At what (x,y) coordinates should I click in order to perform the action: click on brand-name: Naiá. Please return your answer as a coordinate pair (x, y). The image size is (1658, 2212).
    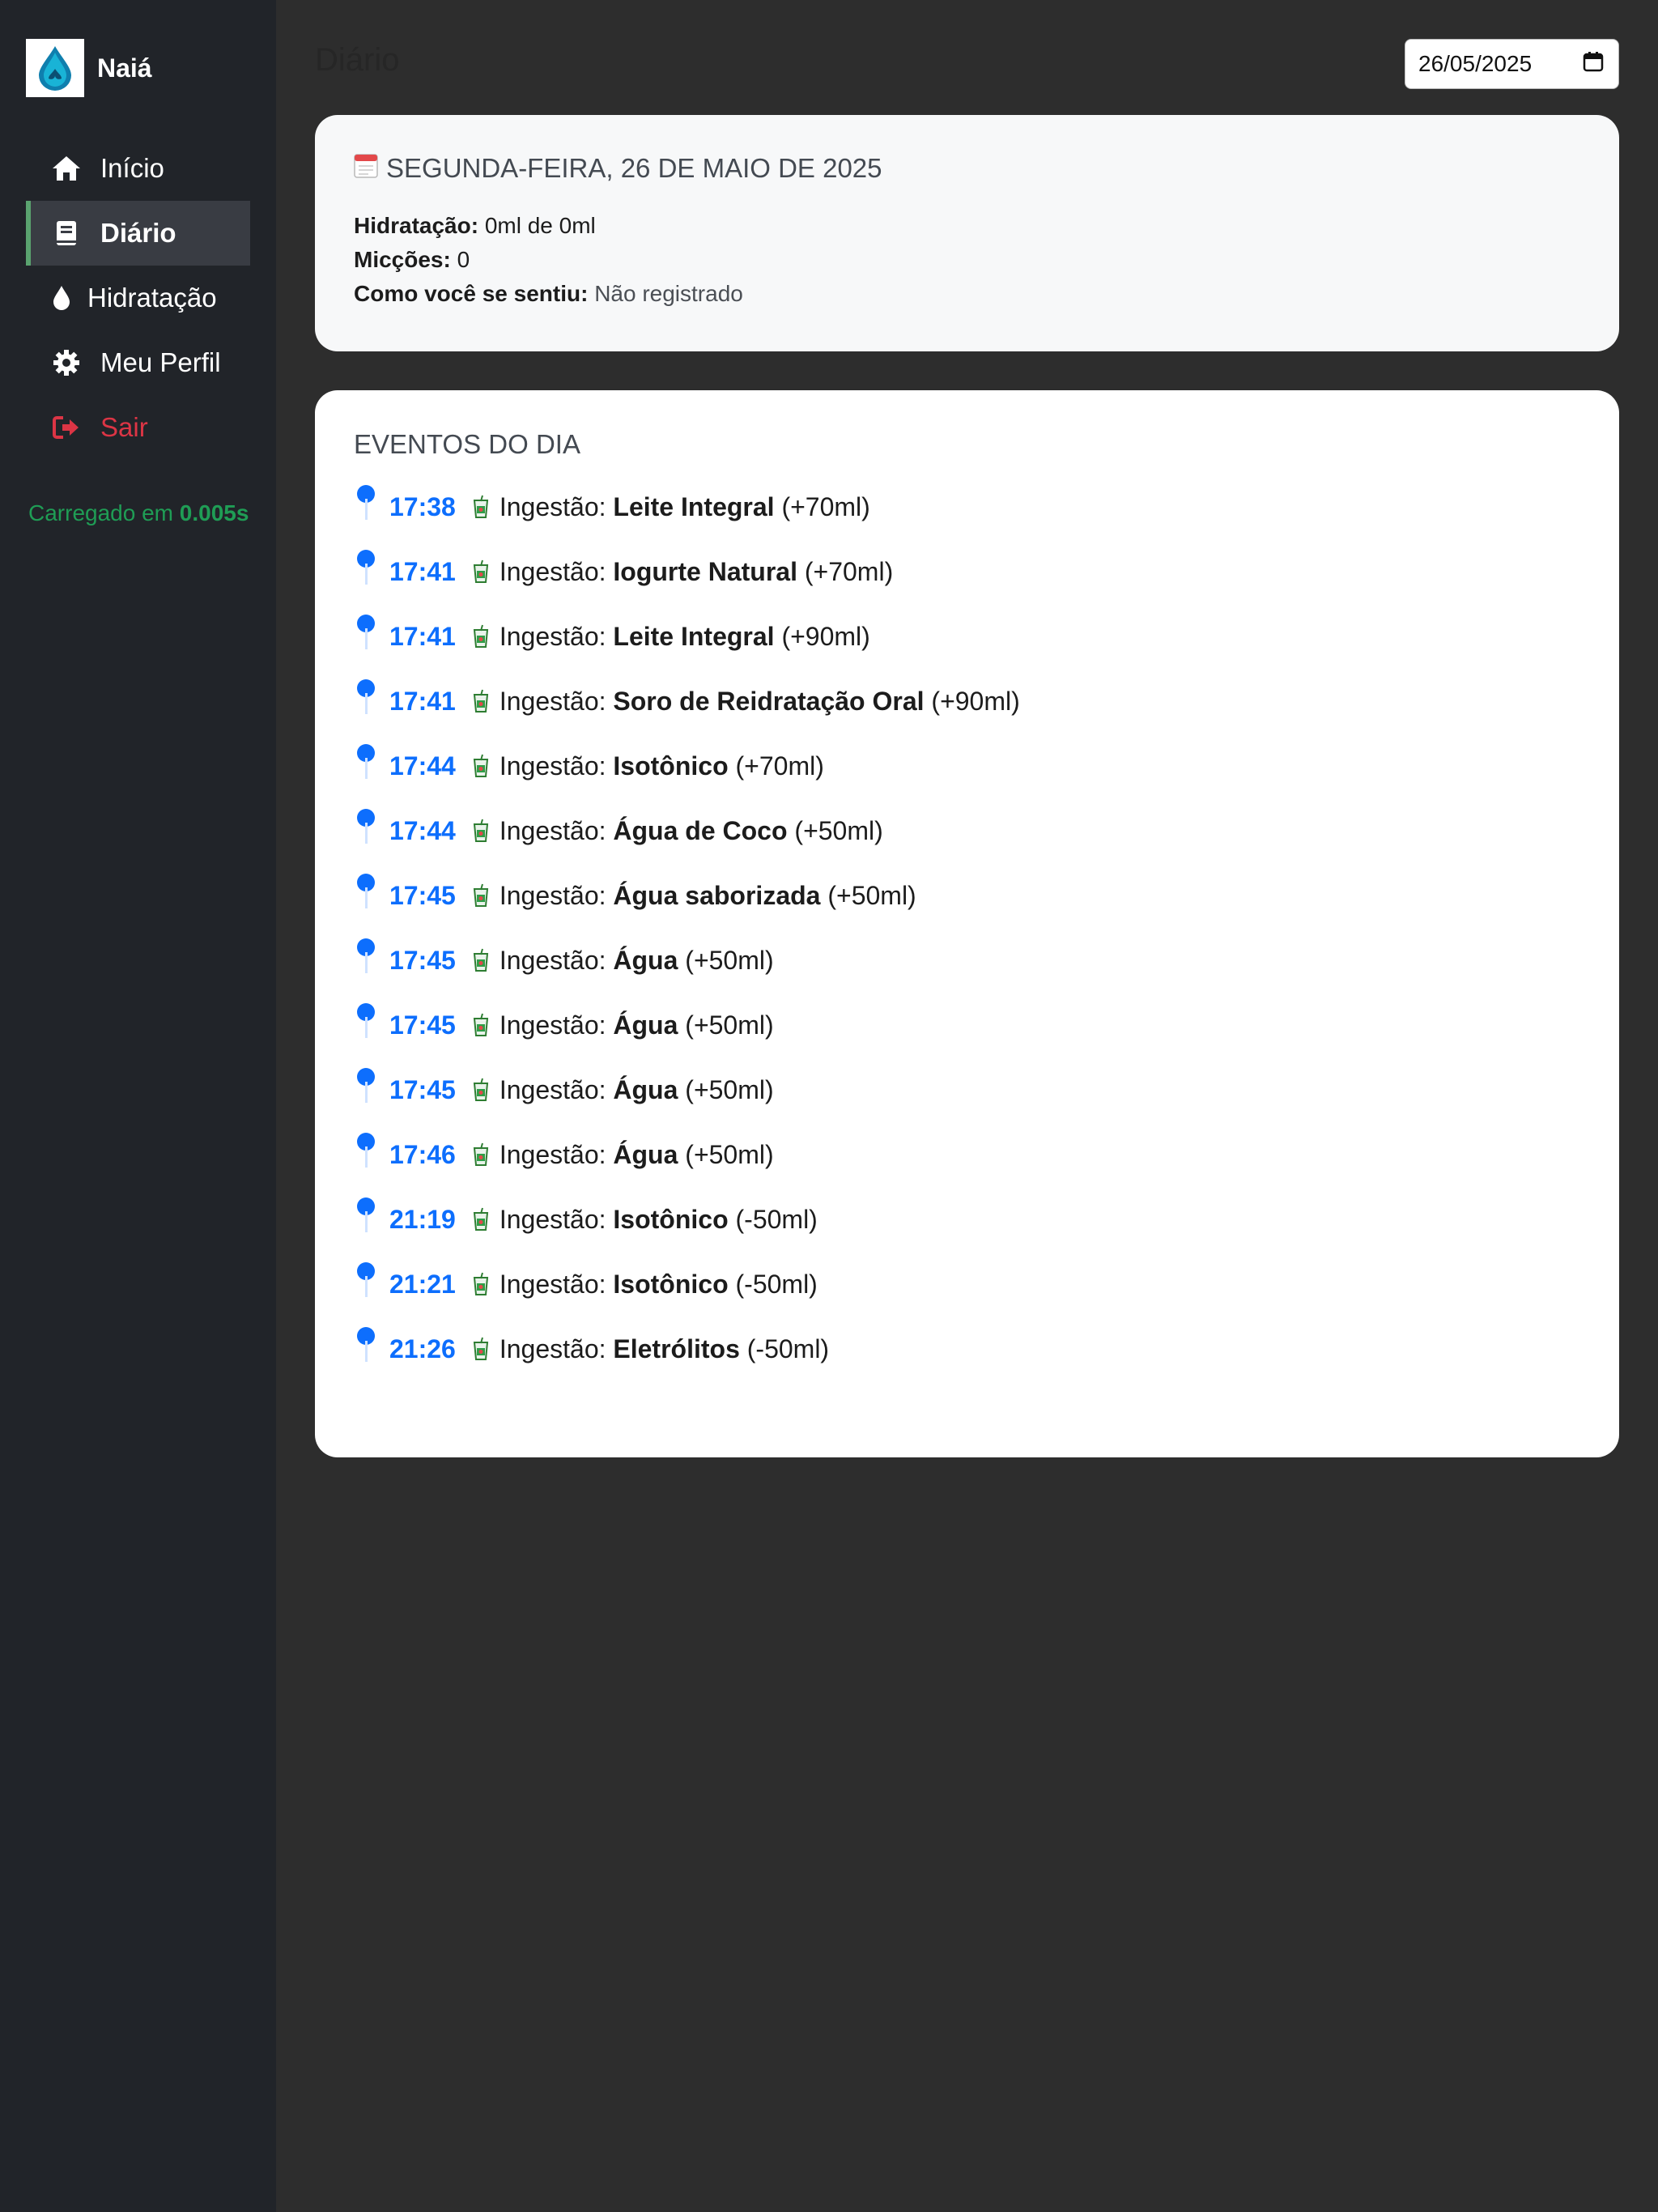
    Looking at the image, I should click on (124, 68).